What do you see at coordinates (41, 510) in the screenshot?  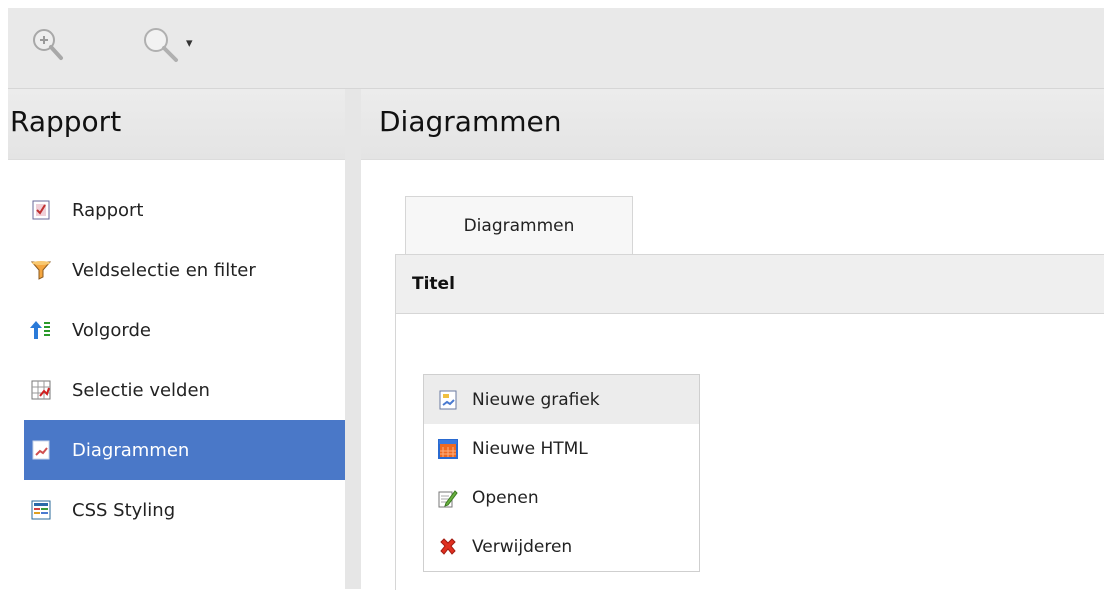 I see `css-styling-icon` at bounding box center [41, 510].